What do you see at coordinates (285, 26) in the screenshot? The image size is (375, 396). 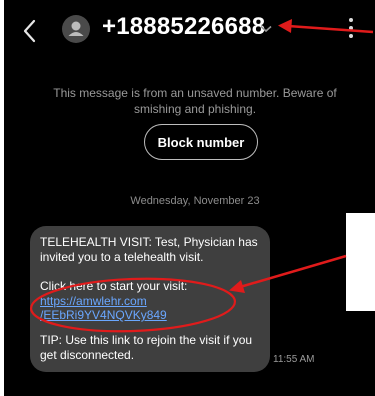 I see `arrowhead-number-icon` at bounding box center [285, 26].